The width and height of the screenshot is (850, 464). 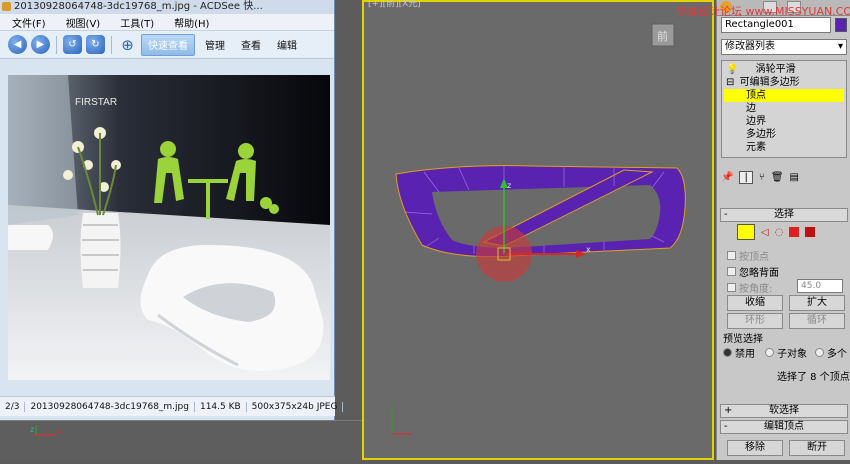 I want to click on stack-item-polygon: 多边形, so click(x=761, y=134).